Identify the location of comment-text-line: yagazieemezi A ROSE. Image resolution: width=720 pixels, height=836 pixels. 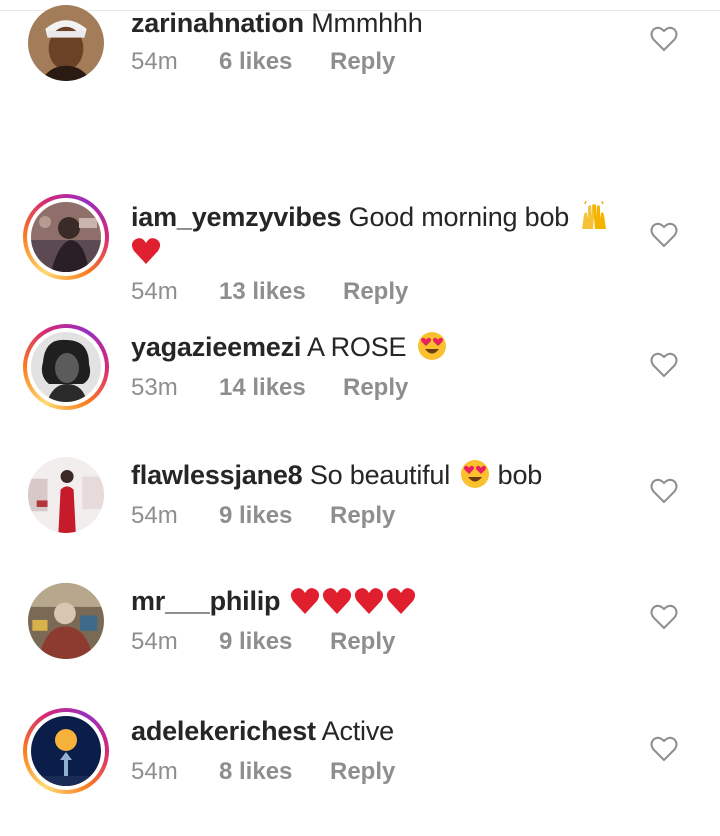
(381, 347).